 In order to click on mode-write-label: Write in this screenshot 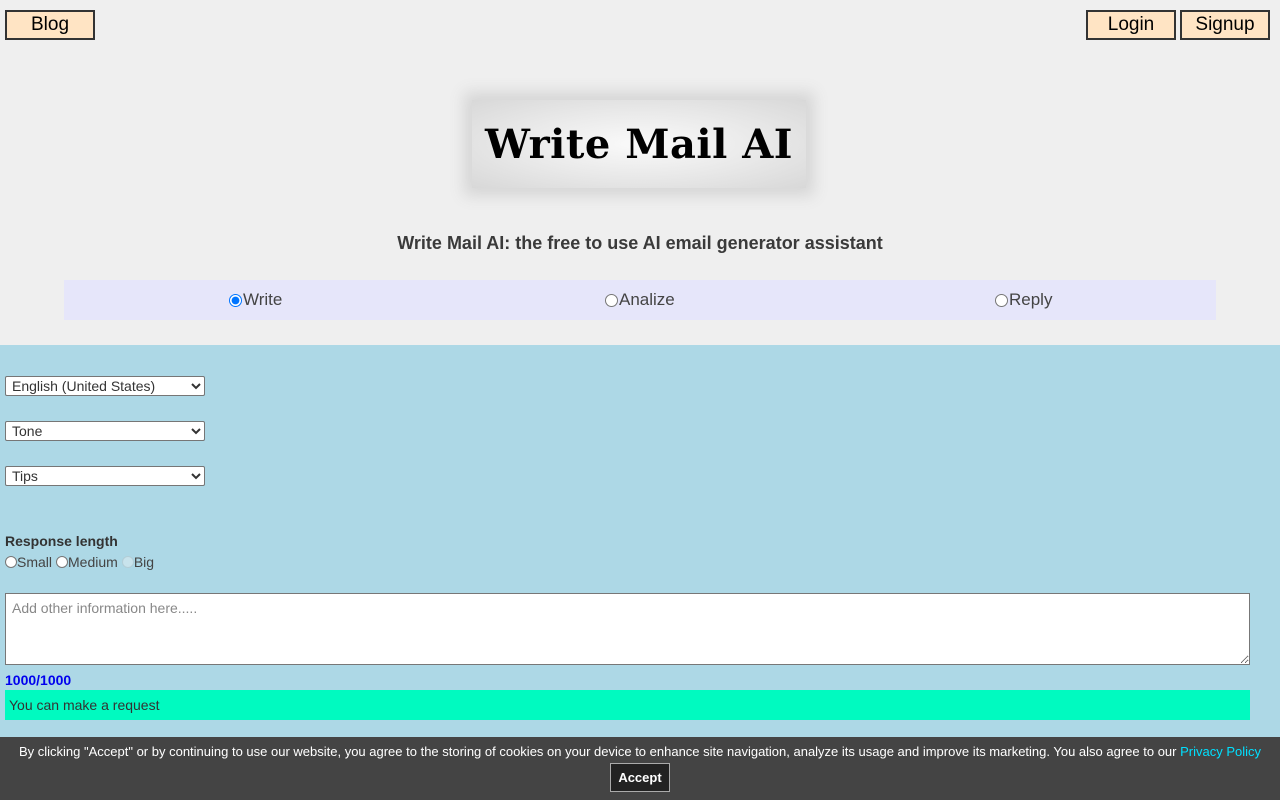, I will do `click(263, 299)`.